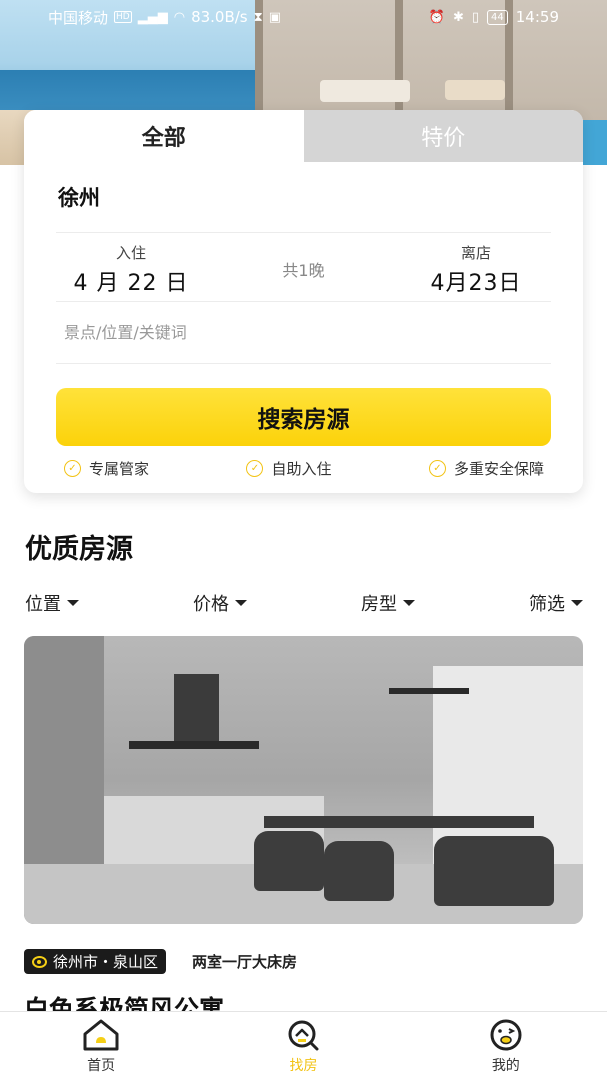 The width and height of the screenshot is (607, 1080). What do you see at coordinates (179, 17) in the screenshot?
I see `wifi-icon: ◠` at bounding box center [179, 17].